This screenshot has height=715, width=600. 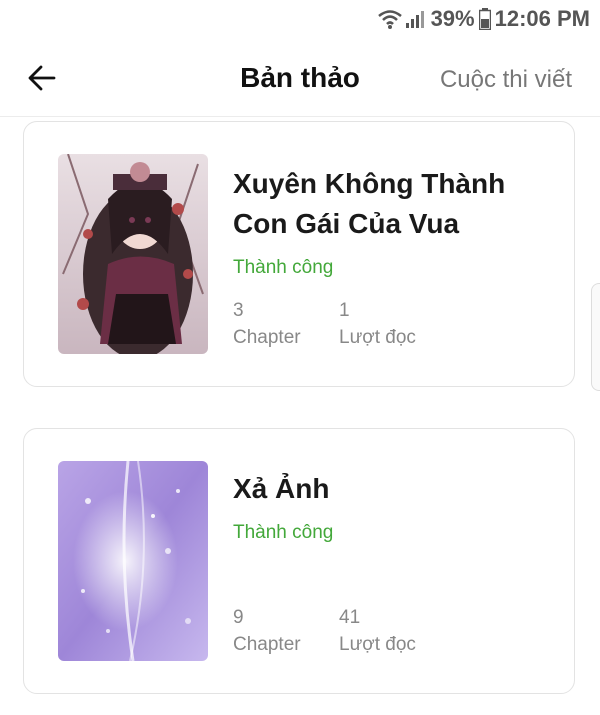 What do you see at coordinates (346, 223) in the screenshot?
I see `story-title-line: Con Gái Của Vua` at bounding box center [346, 223].